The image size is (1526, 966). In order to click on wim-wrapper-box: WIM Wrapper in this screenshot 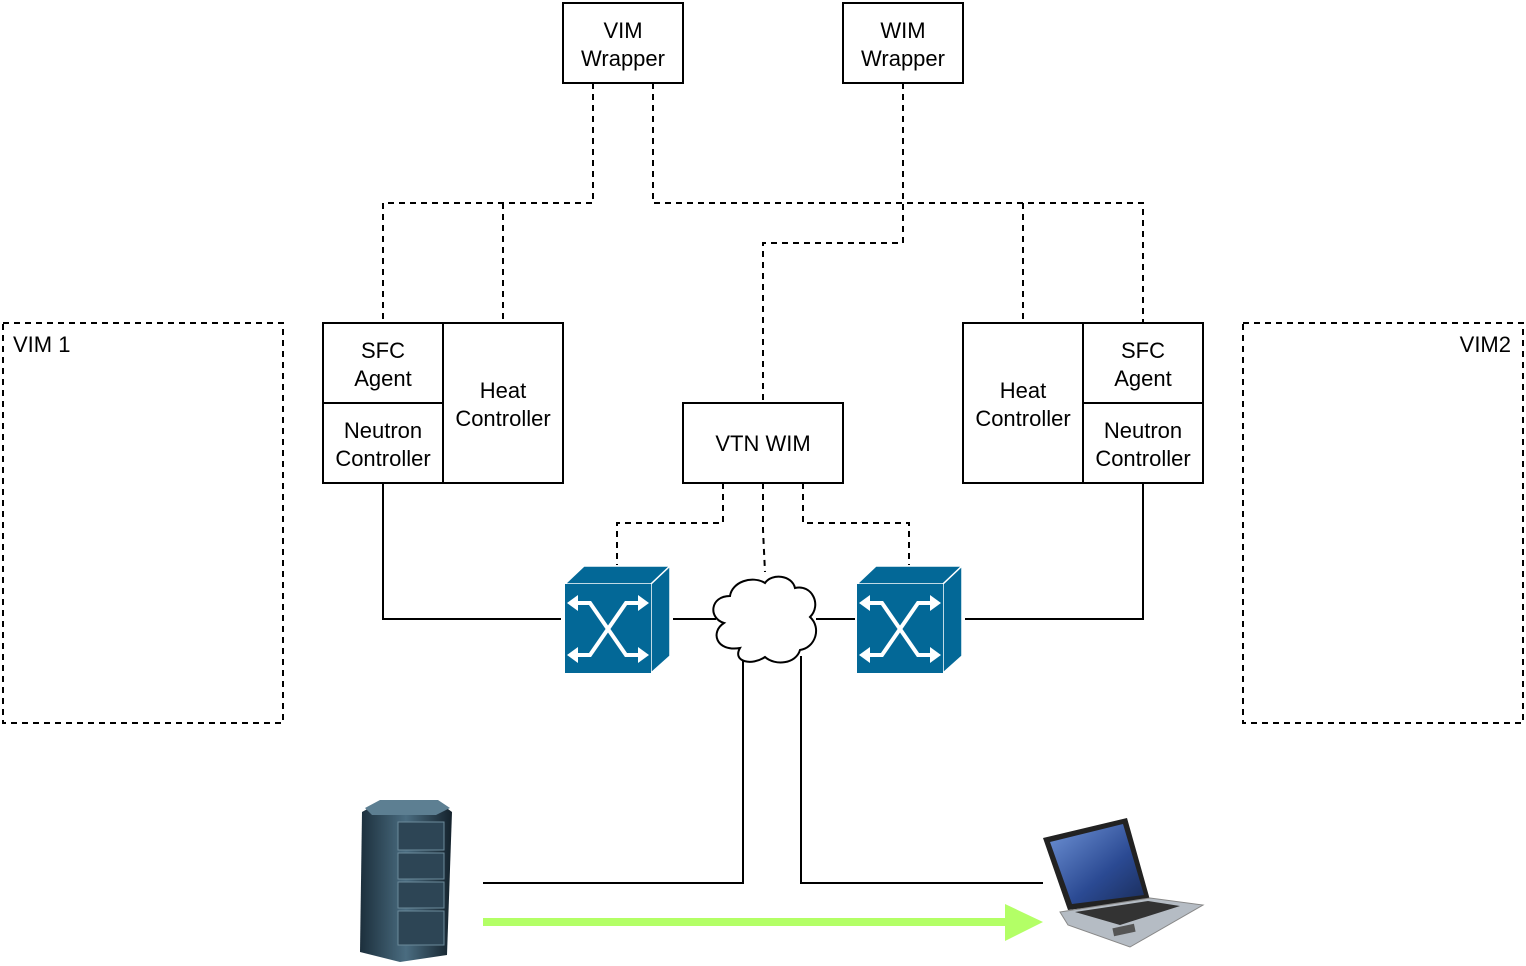, I will do `click(903, 43)`.